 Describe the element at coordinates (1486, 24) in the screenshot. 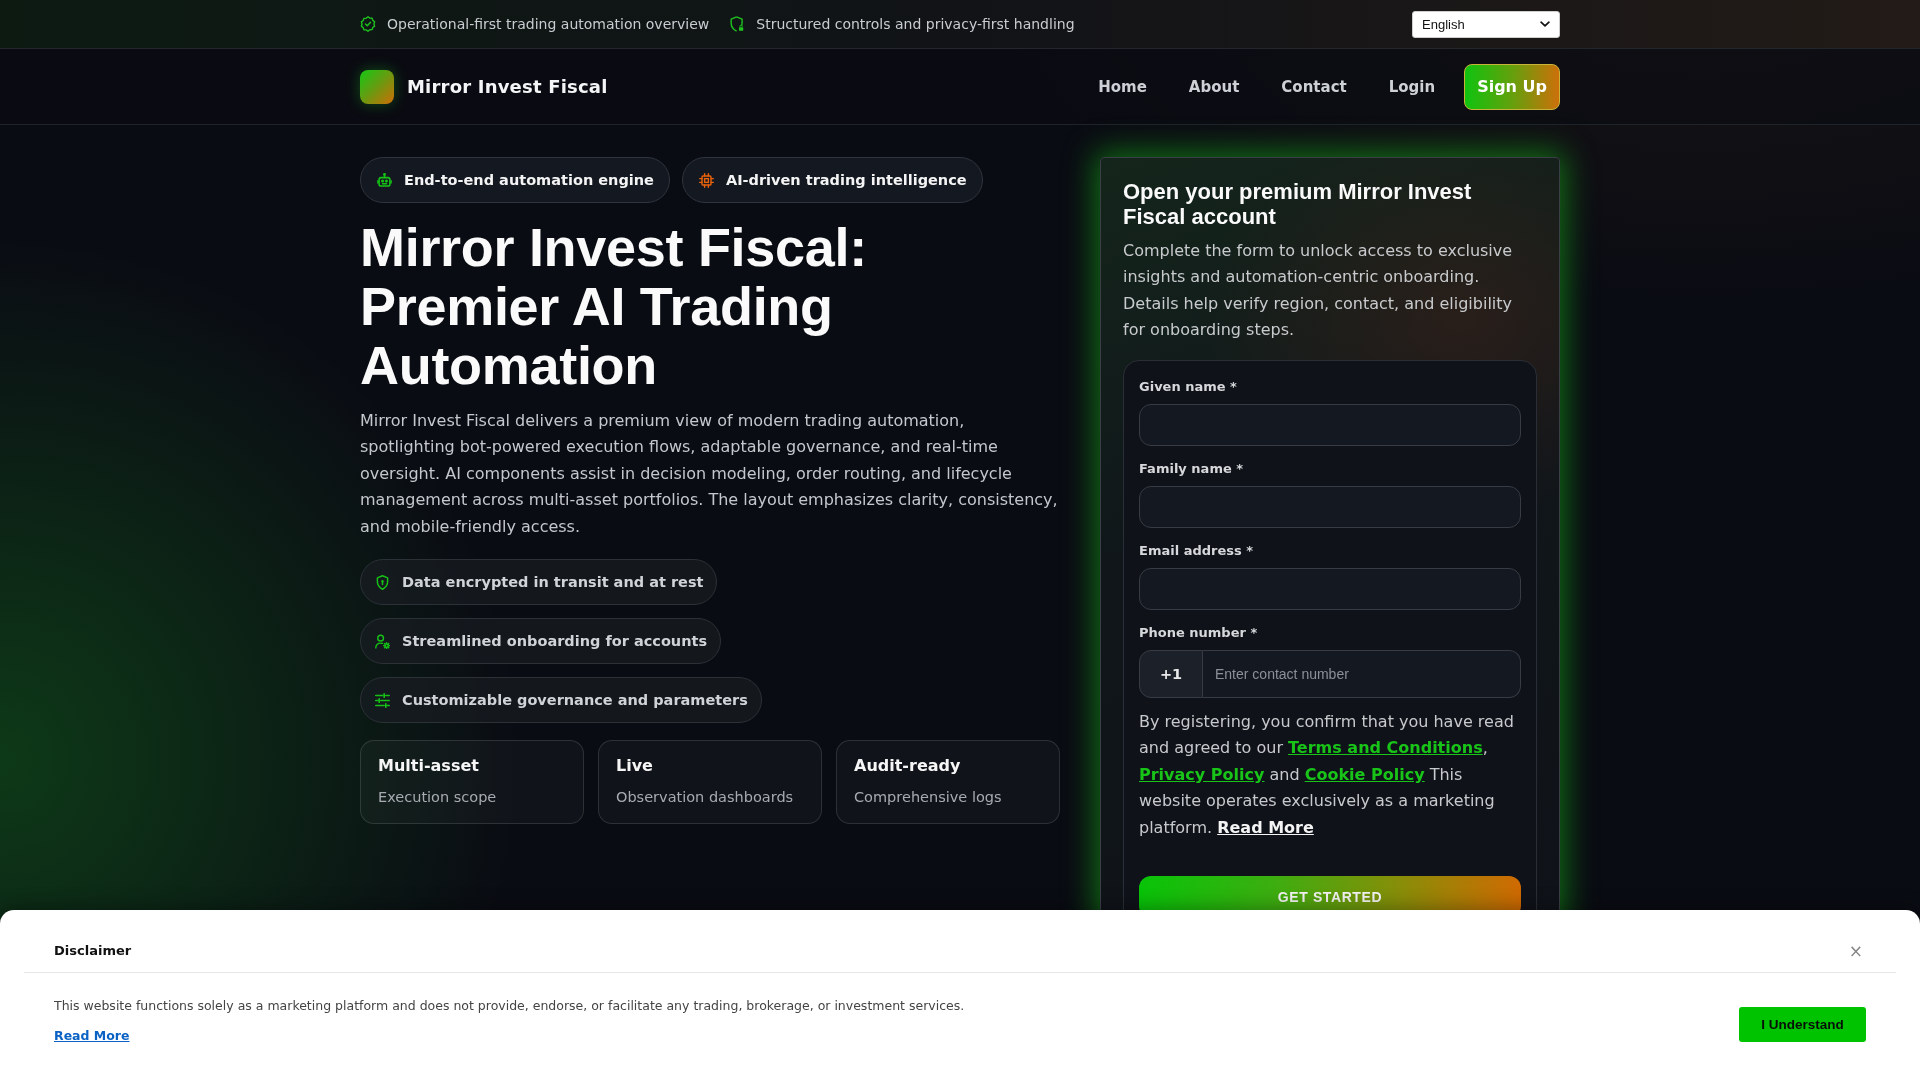

I see `language-select: English` at that location.